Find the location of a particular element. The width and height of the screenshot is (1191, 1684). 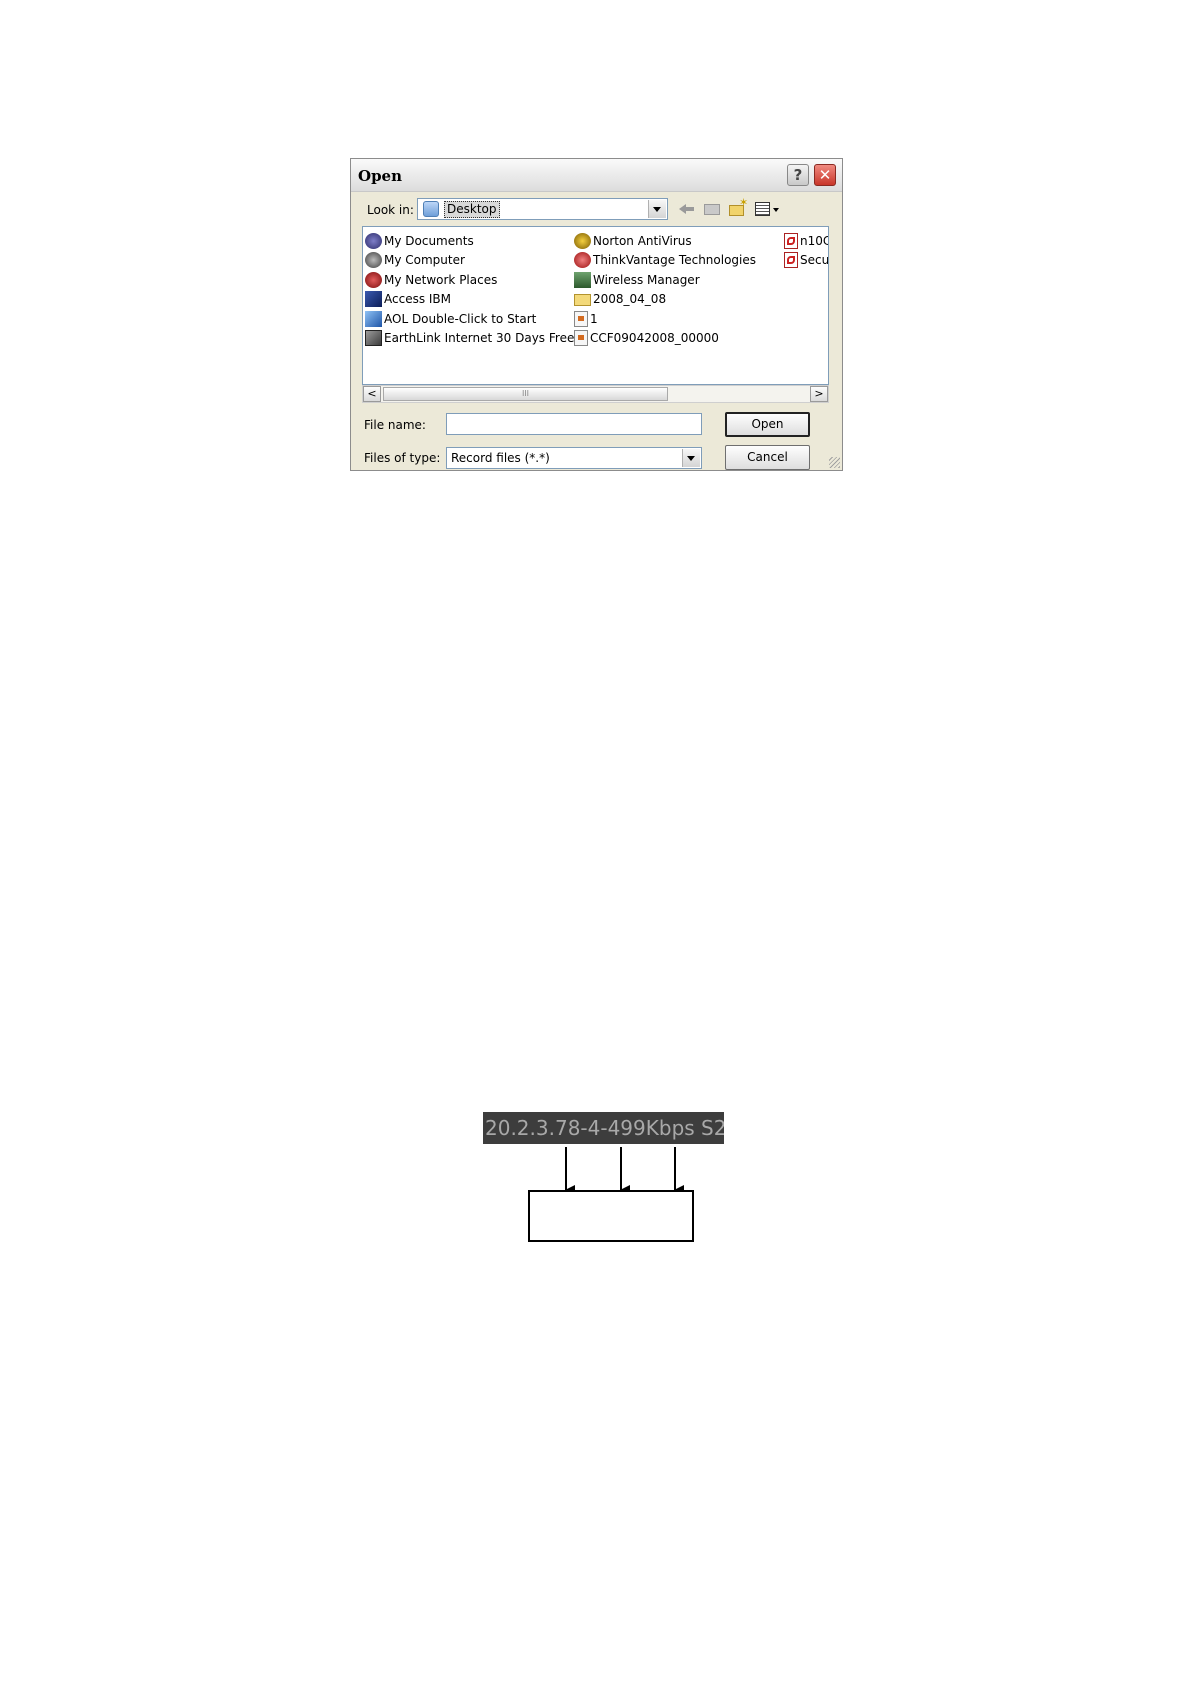

arrow-diagram is located at coordinates (624, 1171).